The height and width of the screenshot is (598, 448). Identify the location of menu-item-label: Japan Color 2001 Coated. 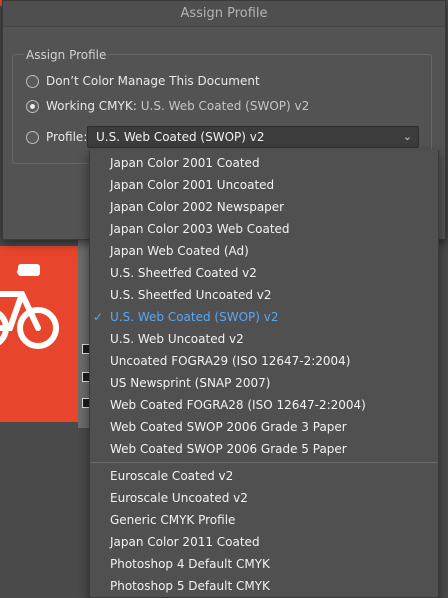
(185, 163).